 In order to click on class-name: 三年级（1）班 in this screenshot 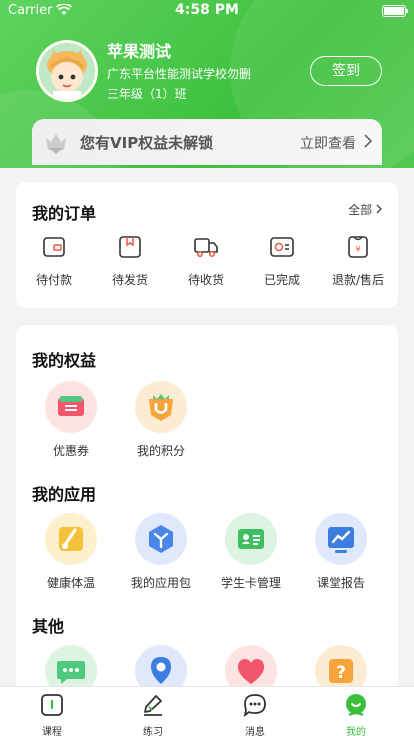, I will do `click(147, 94)`.